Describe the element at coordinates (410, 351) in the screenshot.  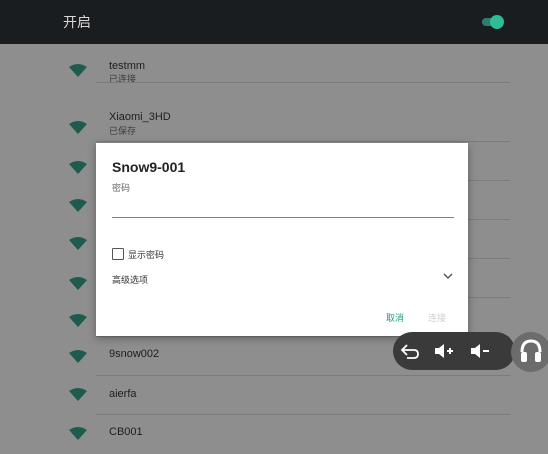
I see `back-icon` at that location.